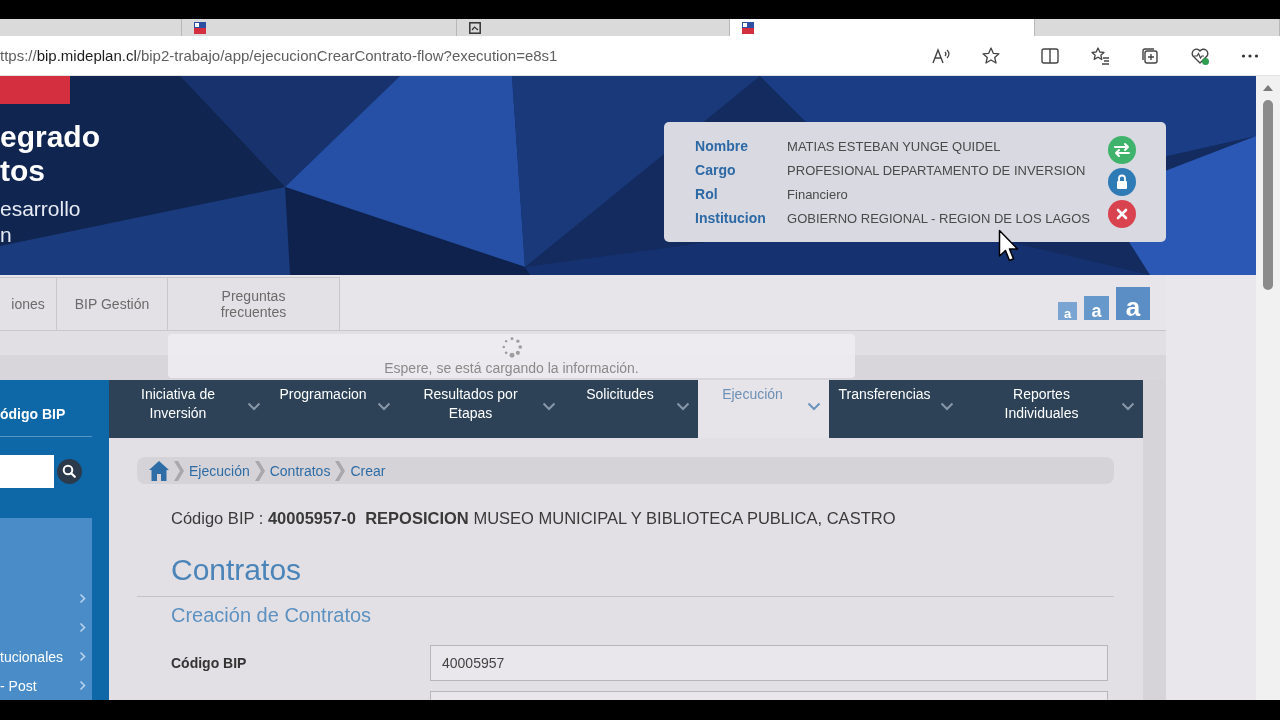 The image size is (1280, 720). What do you see at coordinates (1122, 214) in the screenshot?
I see `close-icon` at bounding box center [1122, 214].